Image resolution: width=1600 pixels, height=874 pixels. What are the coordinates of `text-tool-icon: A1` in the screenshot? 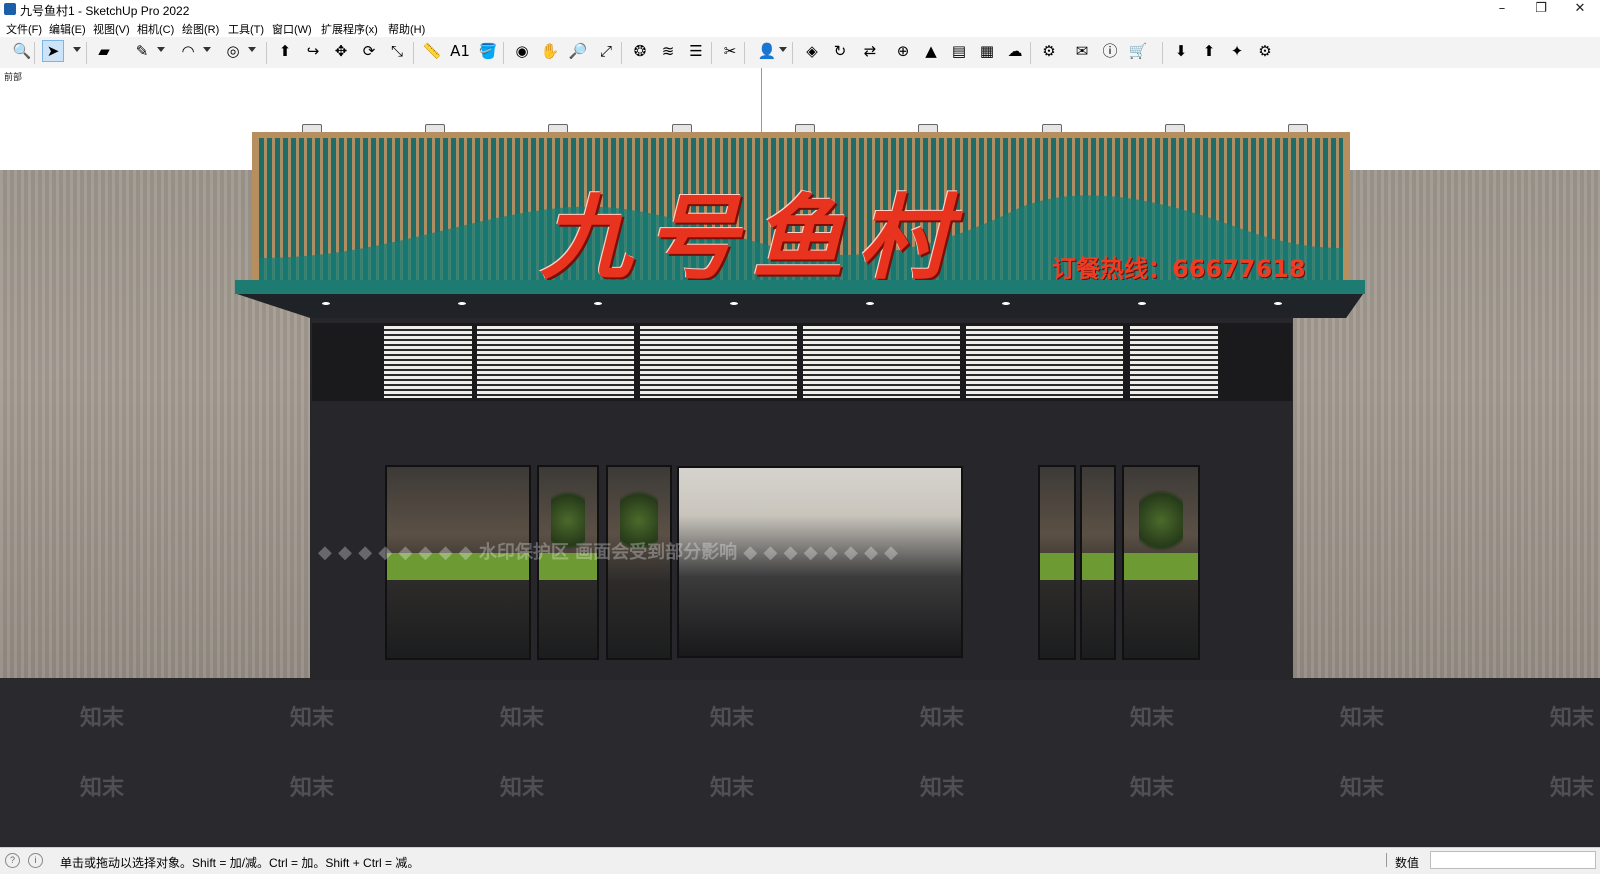 It's located at (460, 51).